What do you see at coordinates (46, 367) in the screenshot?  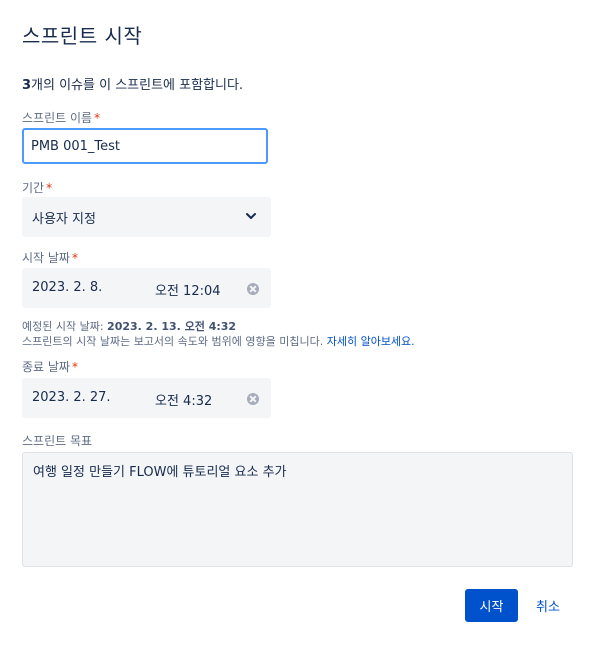 I see `end-date-label-text: 종료 날짜` at bounding box center [46, 367].